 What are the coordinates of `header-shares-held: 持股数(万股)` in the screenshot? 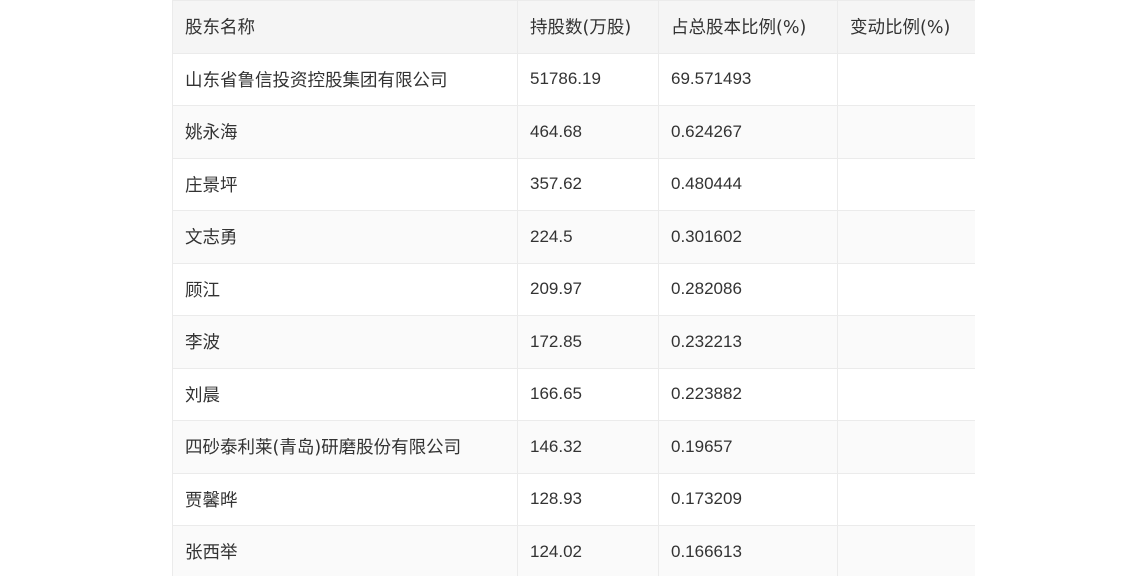 It's located at (588, 27).